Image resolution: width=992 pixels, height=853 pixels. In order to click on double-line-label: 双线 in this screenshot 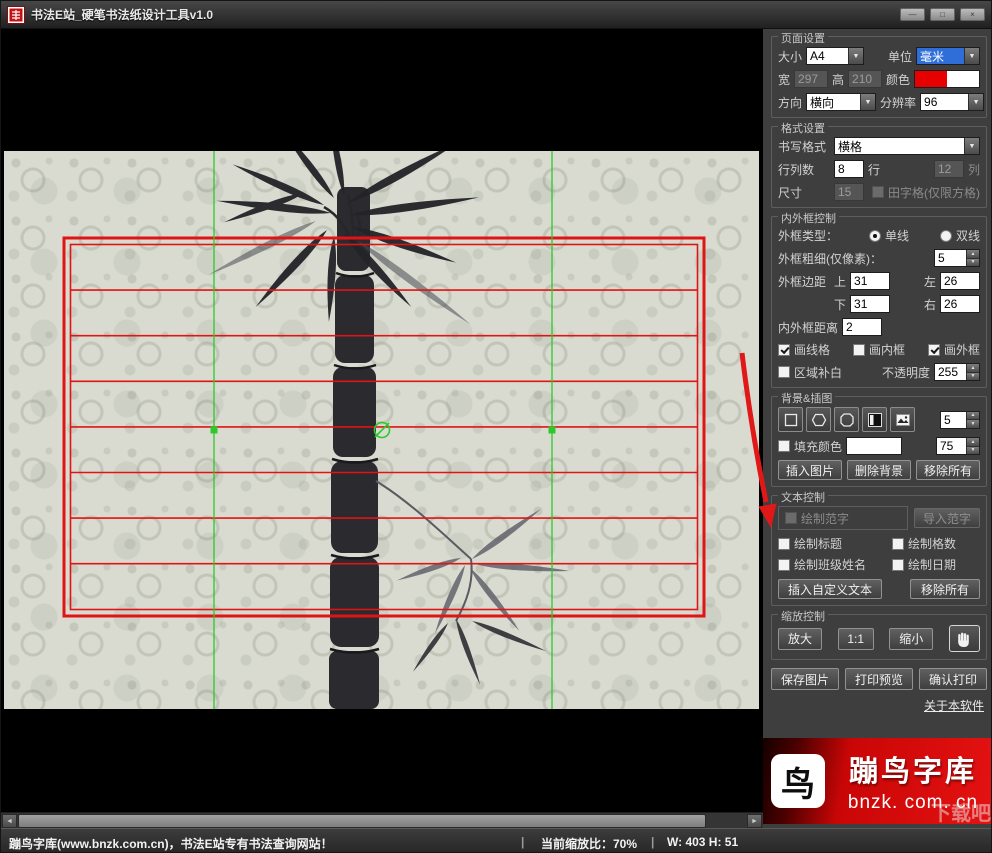, I will do `click(967, 236)`.